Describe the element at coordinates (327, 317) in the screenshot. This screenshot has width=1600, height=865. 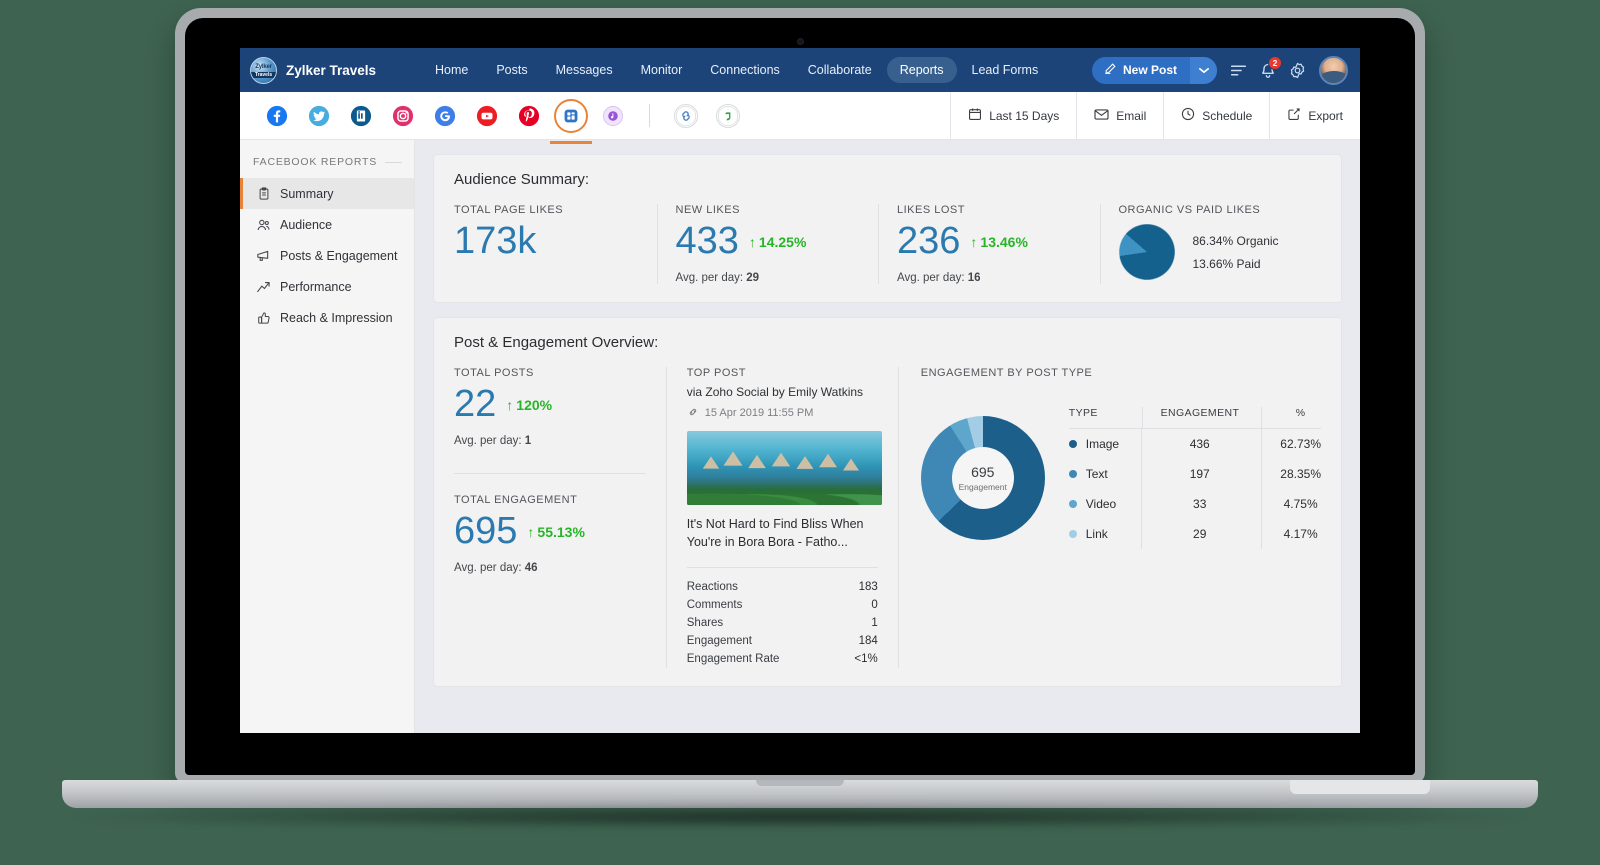
I see `sidebar-item-reach-impression: Reach & Impression` at that location.